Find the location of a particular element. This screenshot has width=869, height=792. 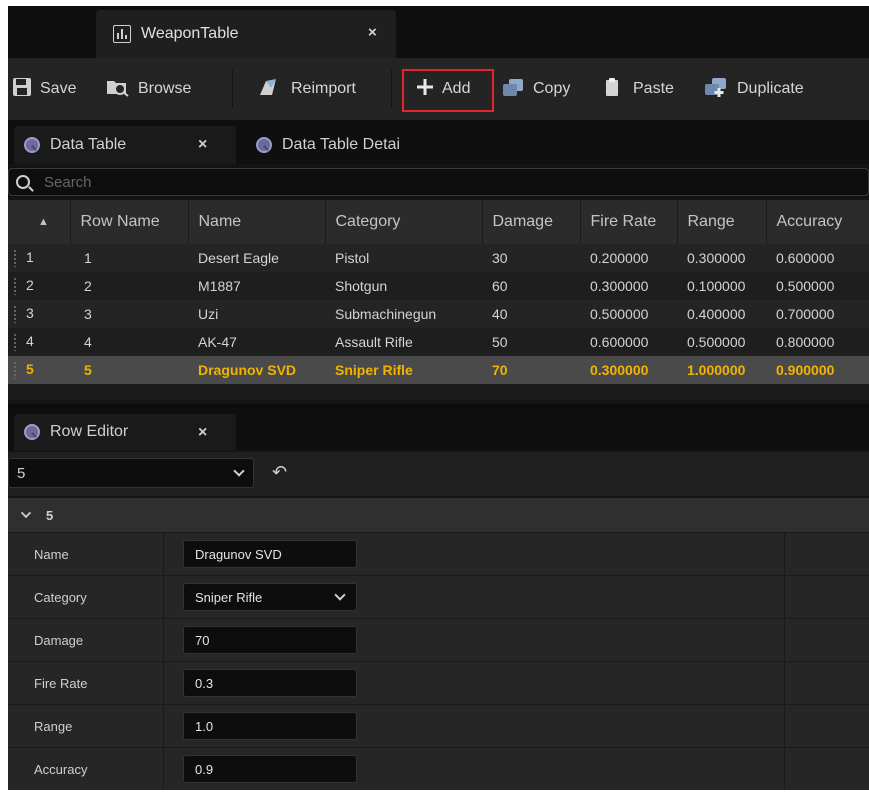

tab-label: Data Table Detai is located at coordinates (341, 144).